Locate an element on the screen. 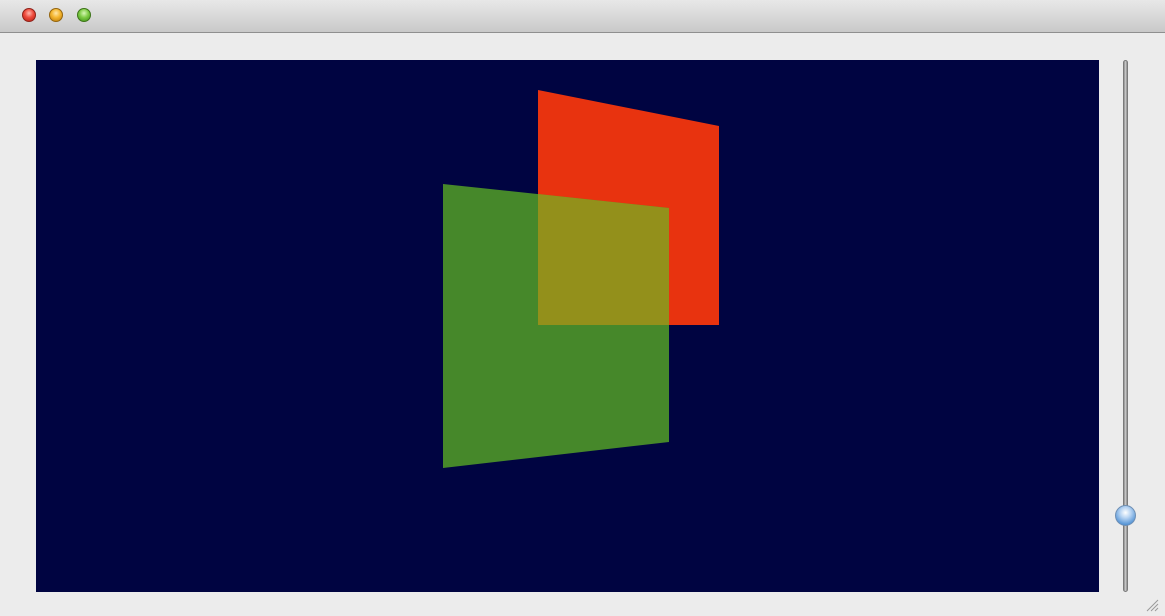  minimize-button is located at coordinates (56, 15).